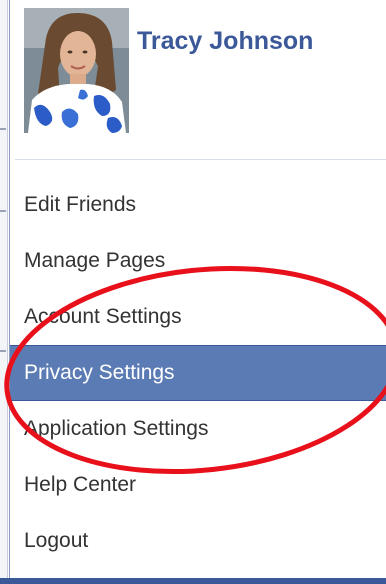 The height and width of the screenshot is (584, 386). I want to click on menu-bottom-border, so click(193, 581).